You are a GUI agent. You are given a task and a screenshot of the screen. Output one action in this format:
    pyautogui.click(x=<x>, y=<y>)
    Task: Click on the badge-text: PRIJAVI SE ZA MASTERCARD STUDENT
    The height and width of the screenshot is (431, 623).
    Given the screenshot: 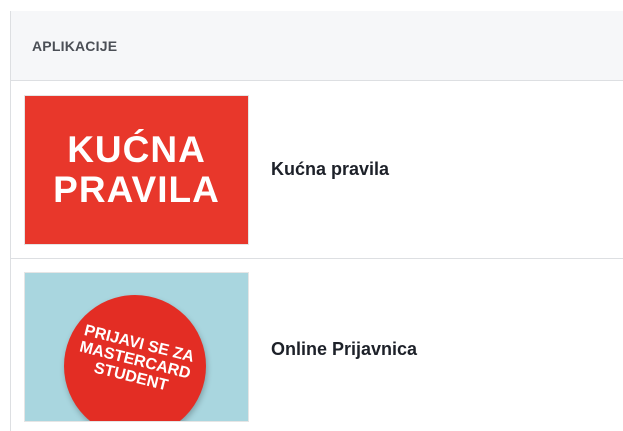 What is the action you would take?
    pyautogui.click(x=135, y=360)
    